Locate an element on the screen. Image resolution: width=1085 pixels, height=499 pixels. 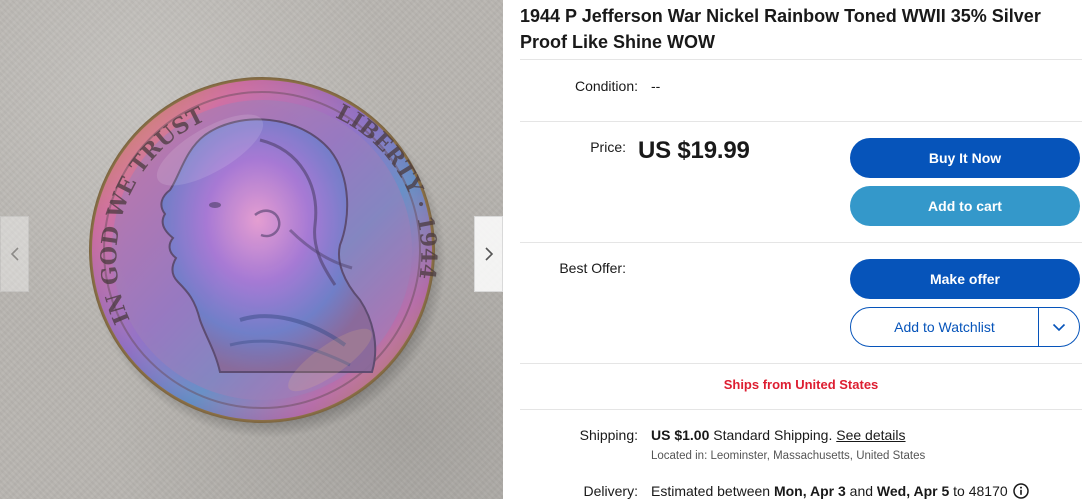
condition-value: -- is located at coordinates (656, 86).